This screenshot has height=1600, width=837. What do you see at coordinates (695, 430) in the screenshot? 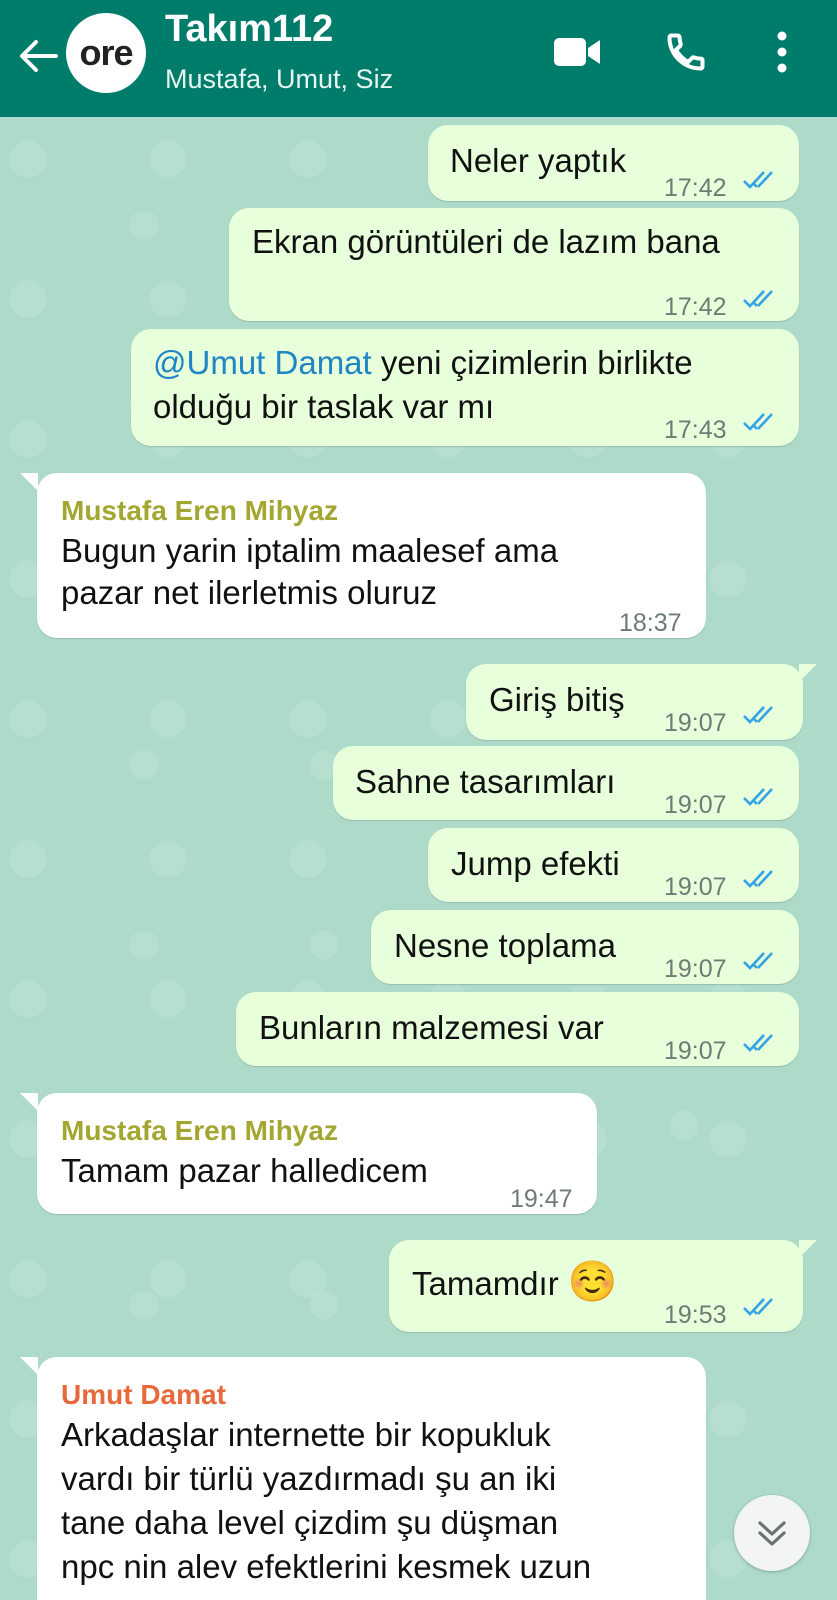
I see `message-time: 17:43` at bounding box center [695, 430].